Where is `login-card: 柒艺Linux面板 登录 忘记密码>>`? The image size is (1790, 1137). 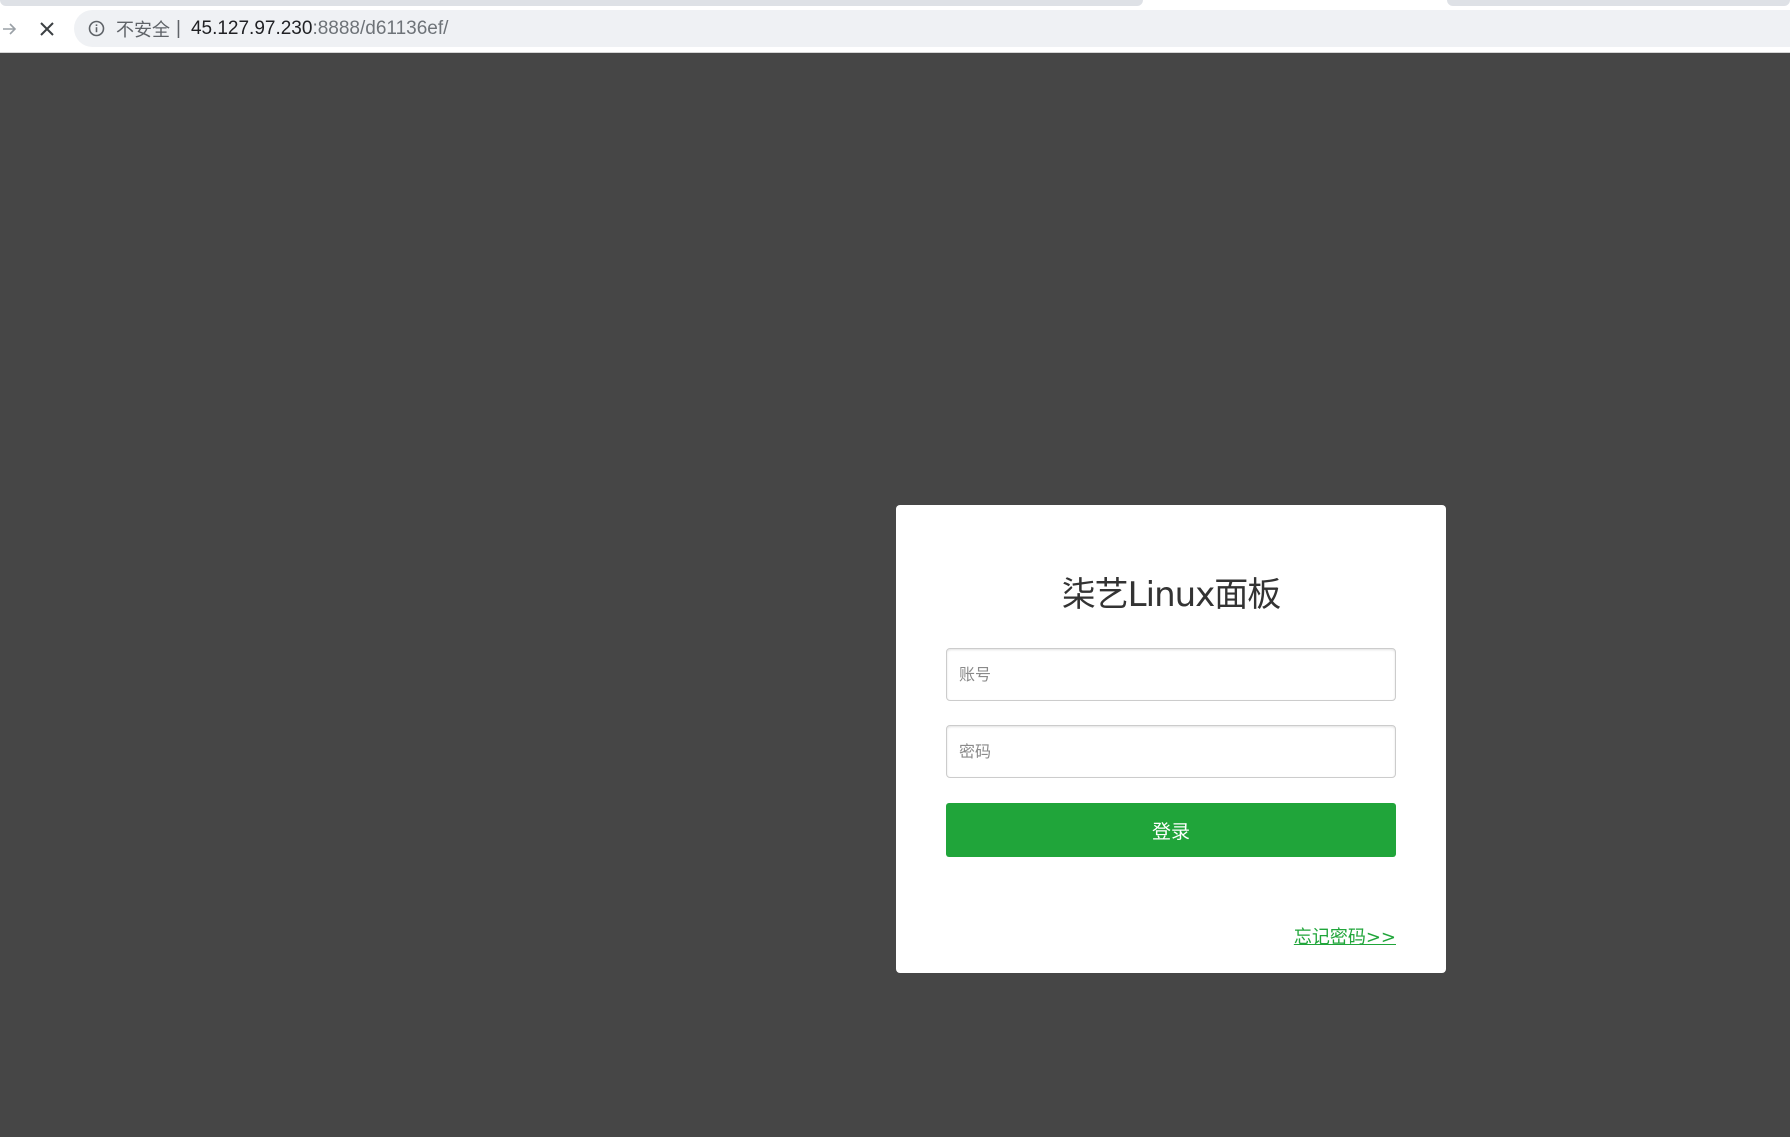 login-card: 柒艺Linux面板 登录 忘记密码>> is located at coordinates (1171, 739).